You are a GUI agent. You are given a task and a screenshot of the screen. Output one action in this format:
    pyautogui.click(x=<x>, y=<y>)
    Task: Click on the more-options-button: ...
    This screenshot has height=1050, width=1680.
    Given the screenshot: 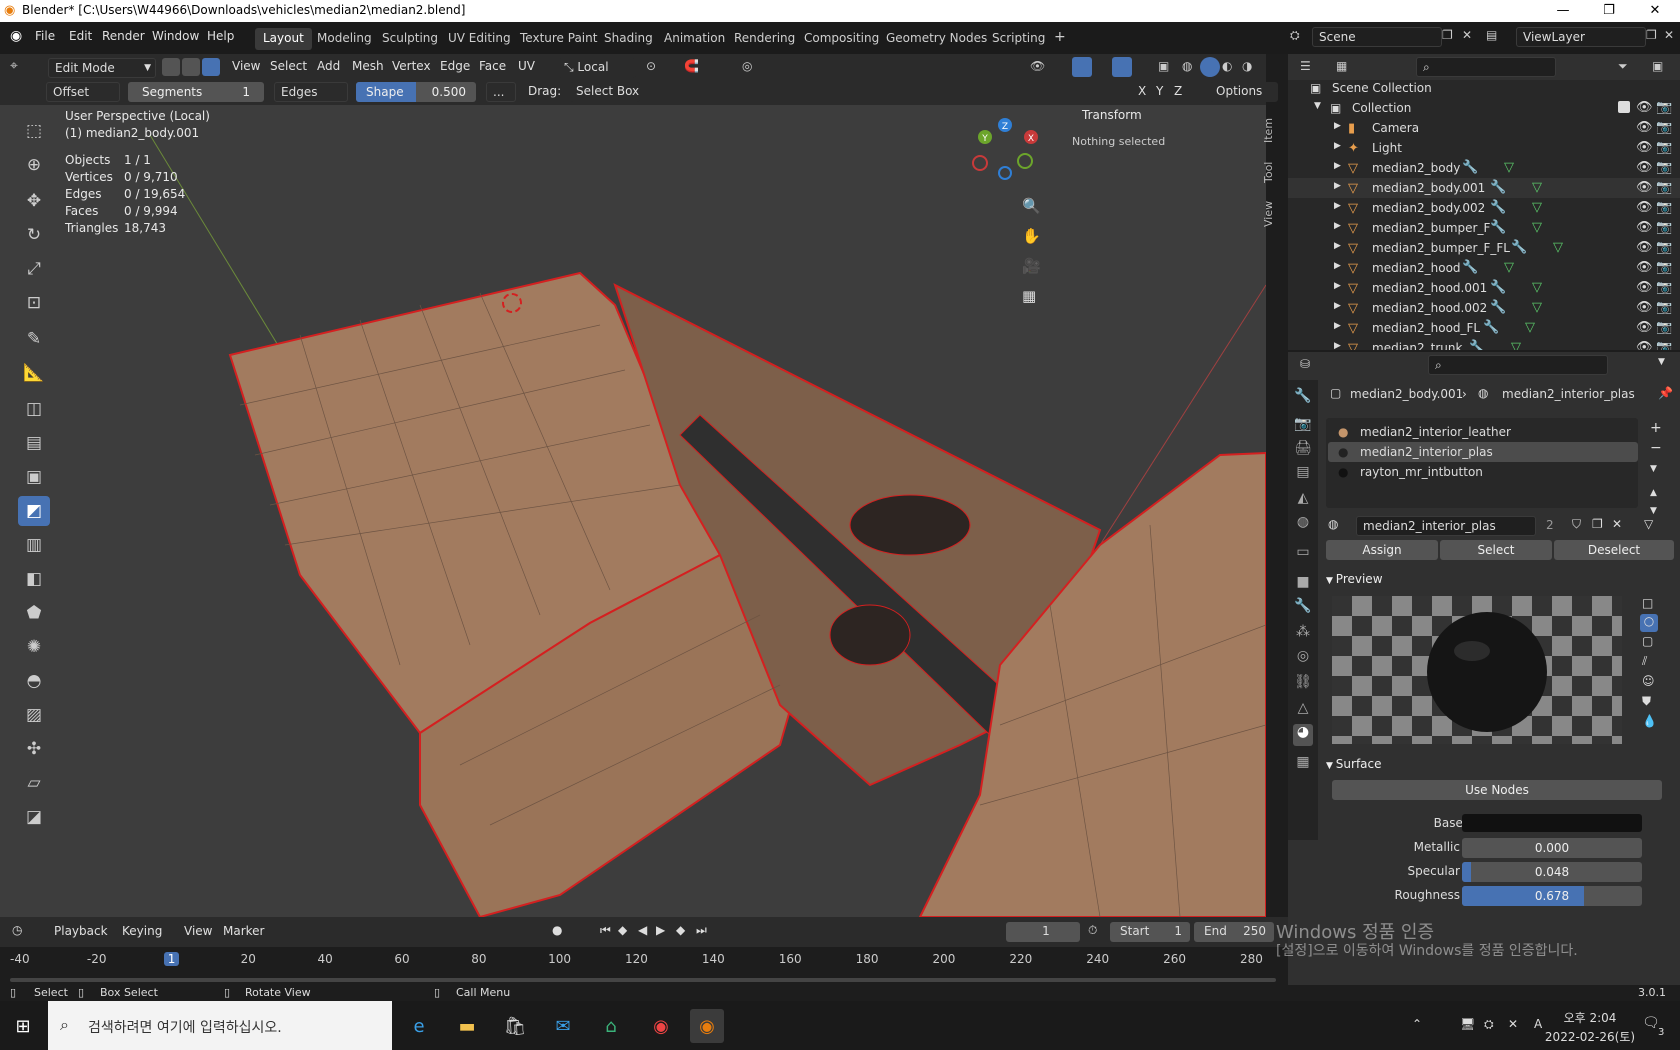 What is the action you would take?
    pyautogui.click(x=501, y=92)
    